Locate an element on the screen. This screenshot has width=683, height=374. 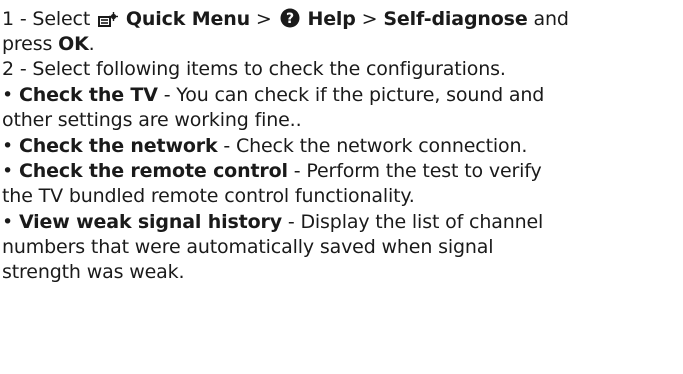
item-desc: - Check the network connection. is located at coordinates (372, 146).